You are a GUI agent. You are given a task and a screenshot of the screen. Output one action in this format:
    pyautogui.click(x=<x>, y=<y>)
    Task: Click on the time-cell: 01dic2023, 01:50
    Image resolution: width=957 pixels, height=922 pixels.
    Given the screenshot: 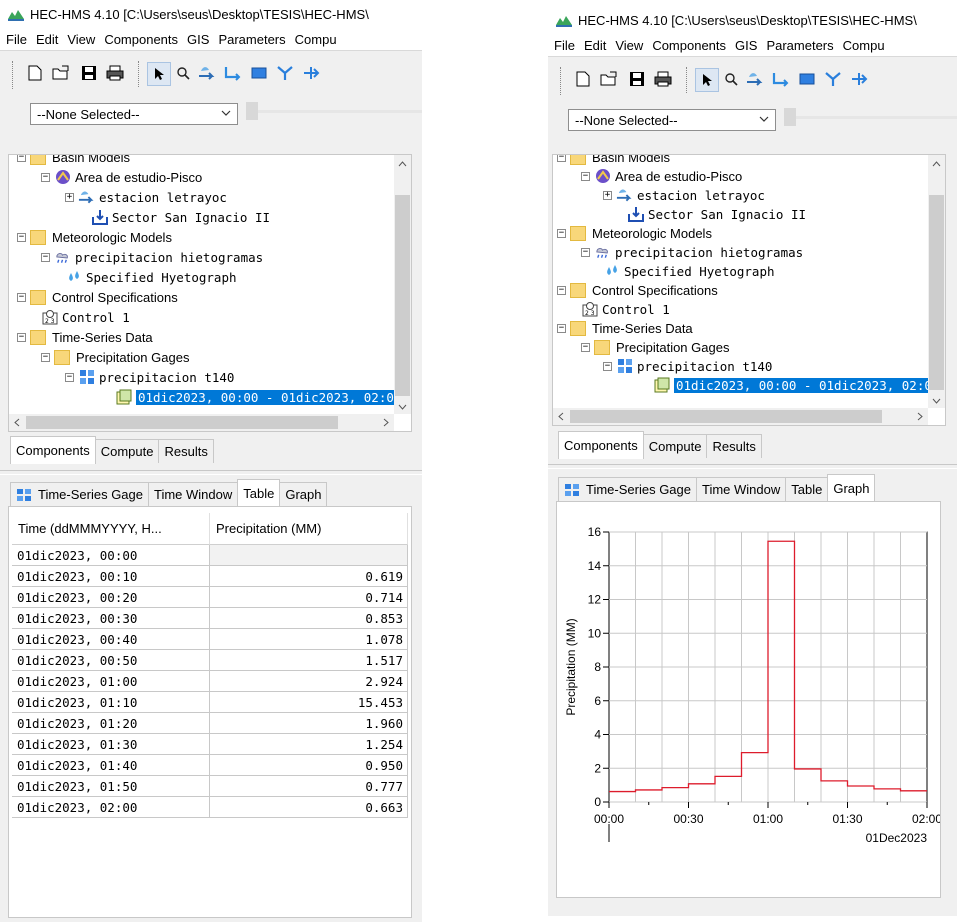 What is the action you would take?
    pyautogui.click(x=111, y=786)
    